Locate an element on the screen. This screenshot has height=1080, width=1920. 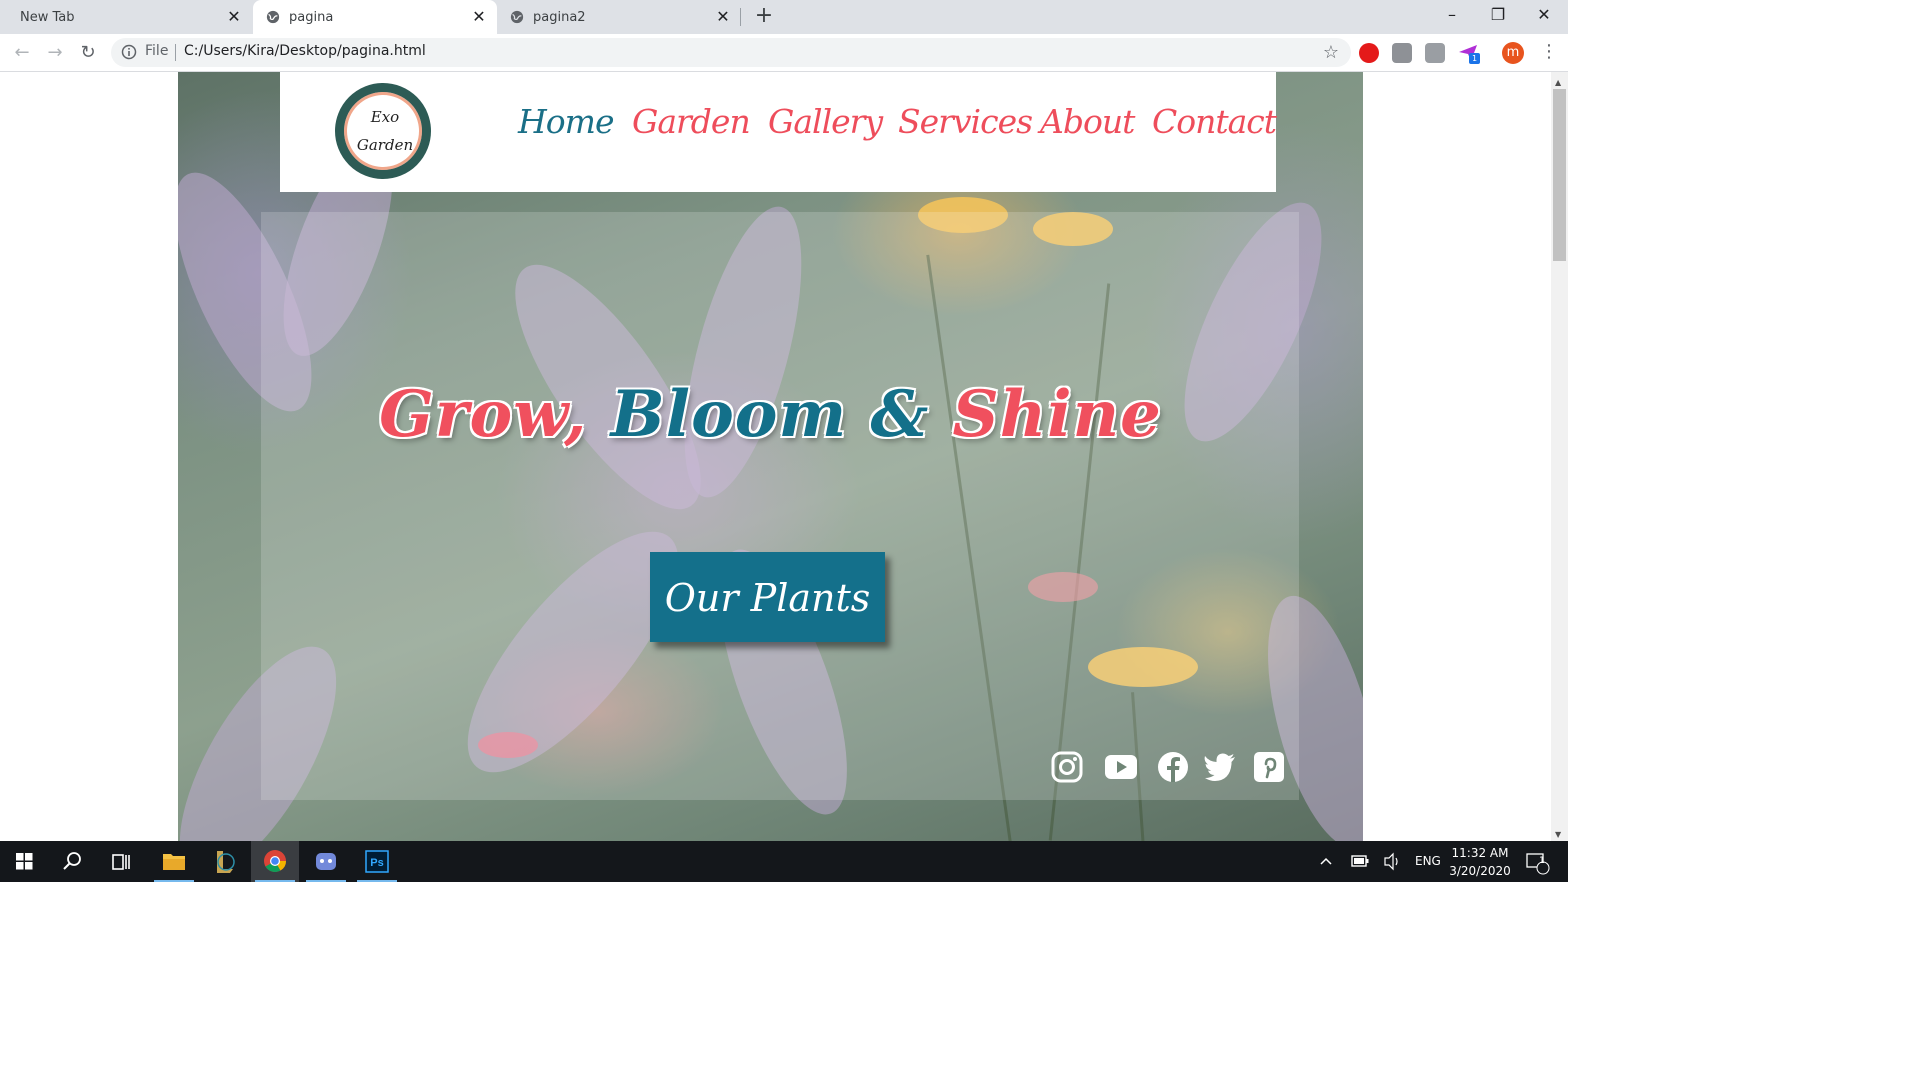
clock-date: 3/20/2020 is located at coordinates (1480, 871).